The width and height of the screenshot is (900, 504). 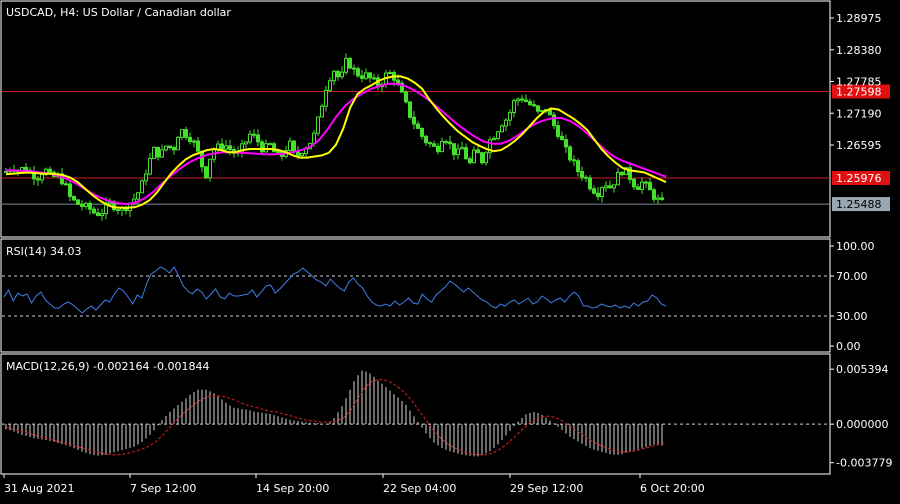 I want to click on x-tick-label: 7 Sep 12:00, so click(x=163, y=488).